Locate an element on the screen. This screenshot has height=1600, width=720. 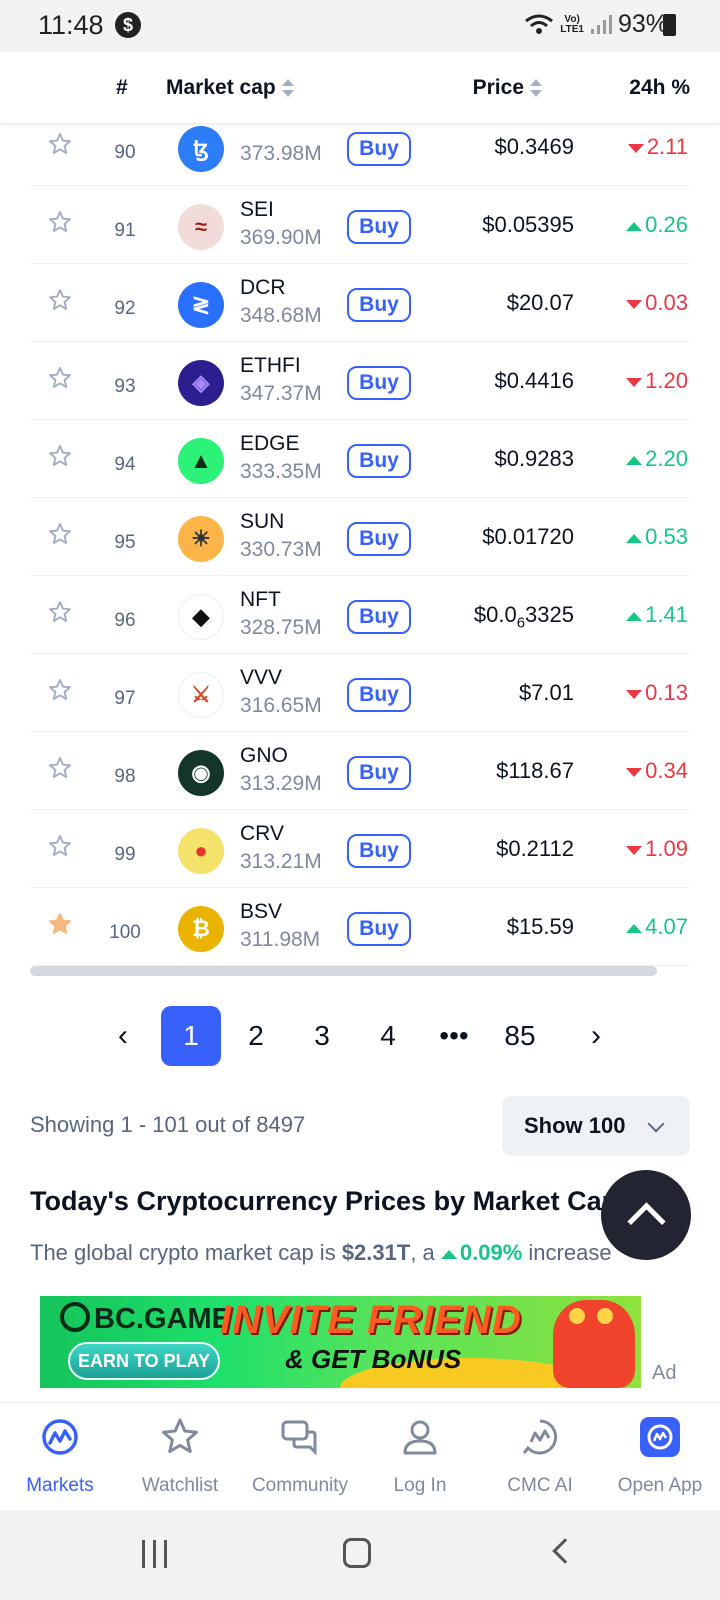
table-row: 91 ≈ SEI 369.90M Buy $0.05395 0.26 is located at coordinates (360, 225).